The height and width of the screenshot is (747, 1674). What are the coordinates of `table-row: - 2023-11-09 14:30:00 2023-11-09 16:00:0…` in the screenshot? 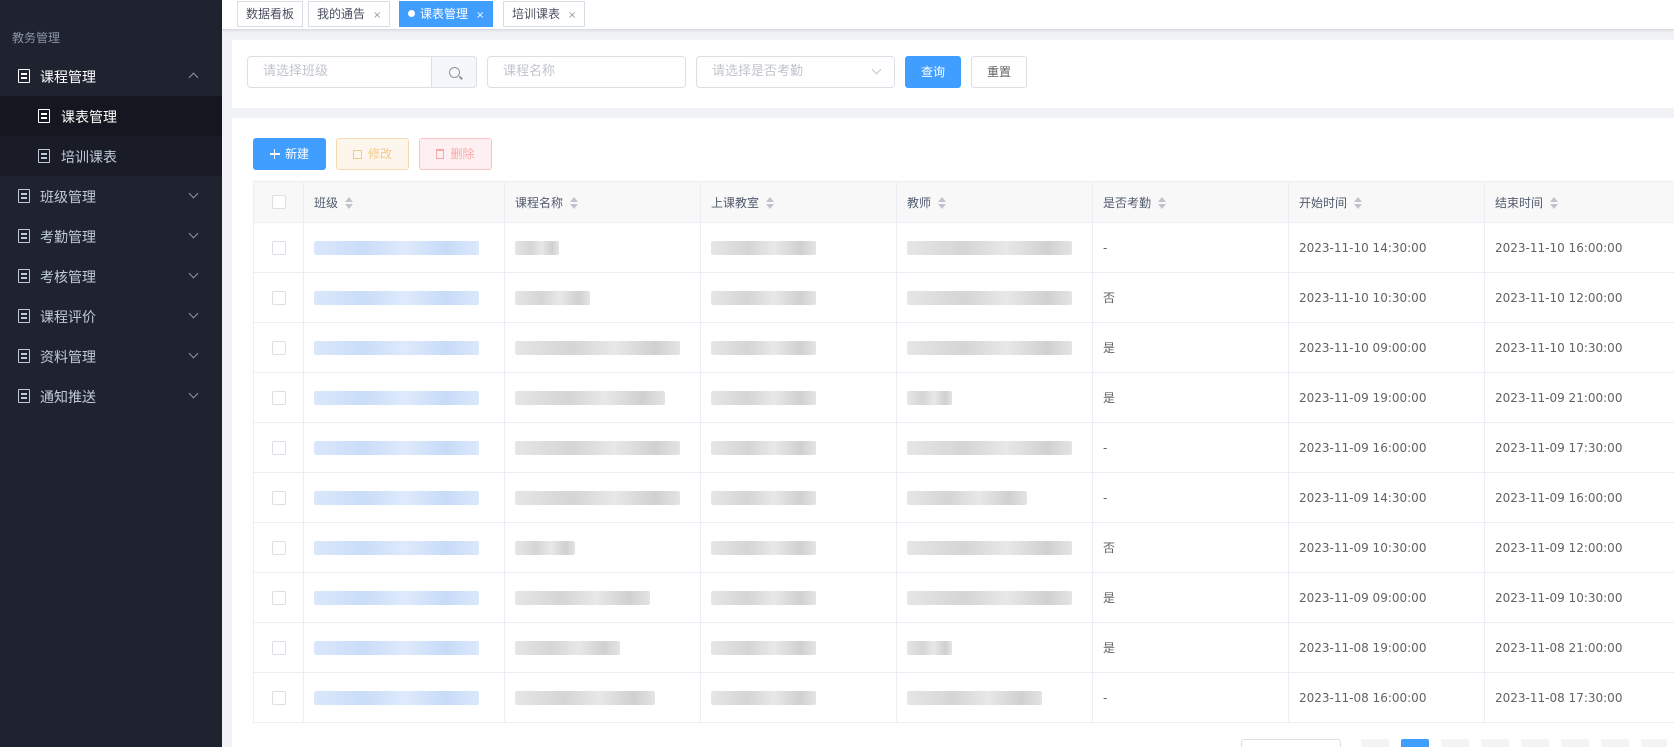 It's located at (963, 497).